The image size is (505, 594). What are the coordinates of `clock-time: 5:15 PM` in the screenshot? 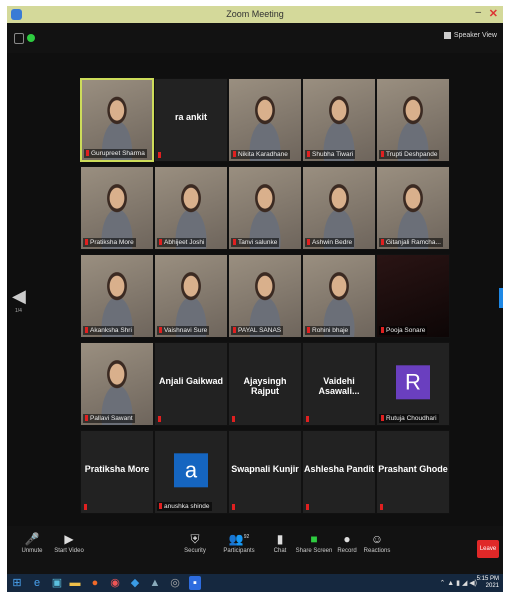 It's located at (487, 579).